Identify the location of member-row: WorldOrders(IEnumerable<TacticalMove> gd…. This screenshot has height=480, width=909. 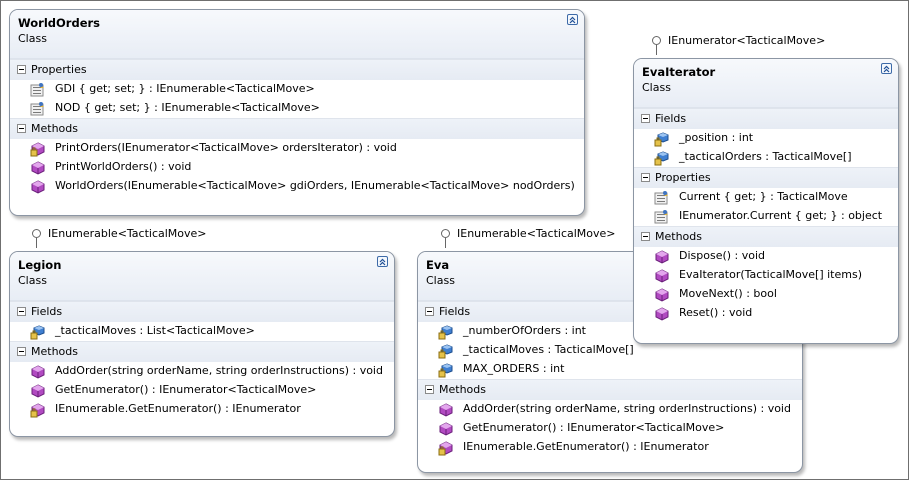
(297, 186).